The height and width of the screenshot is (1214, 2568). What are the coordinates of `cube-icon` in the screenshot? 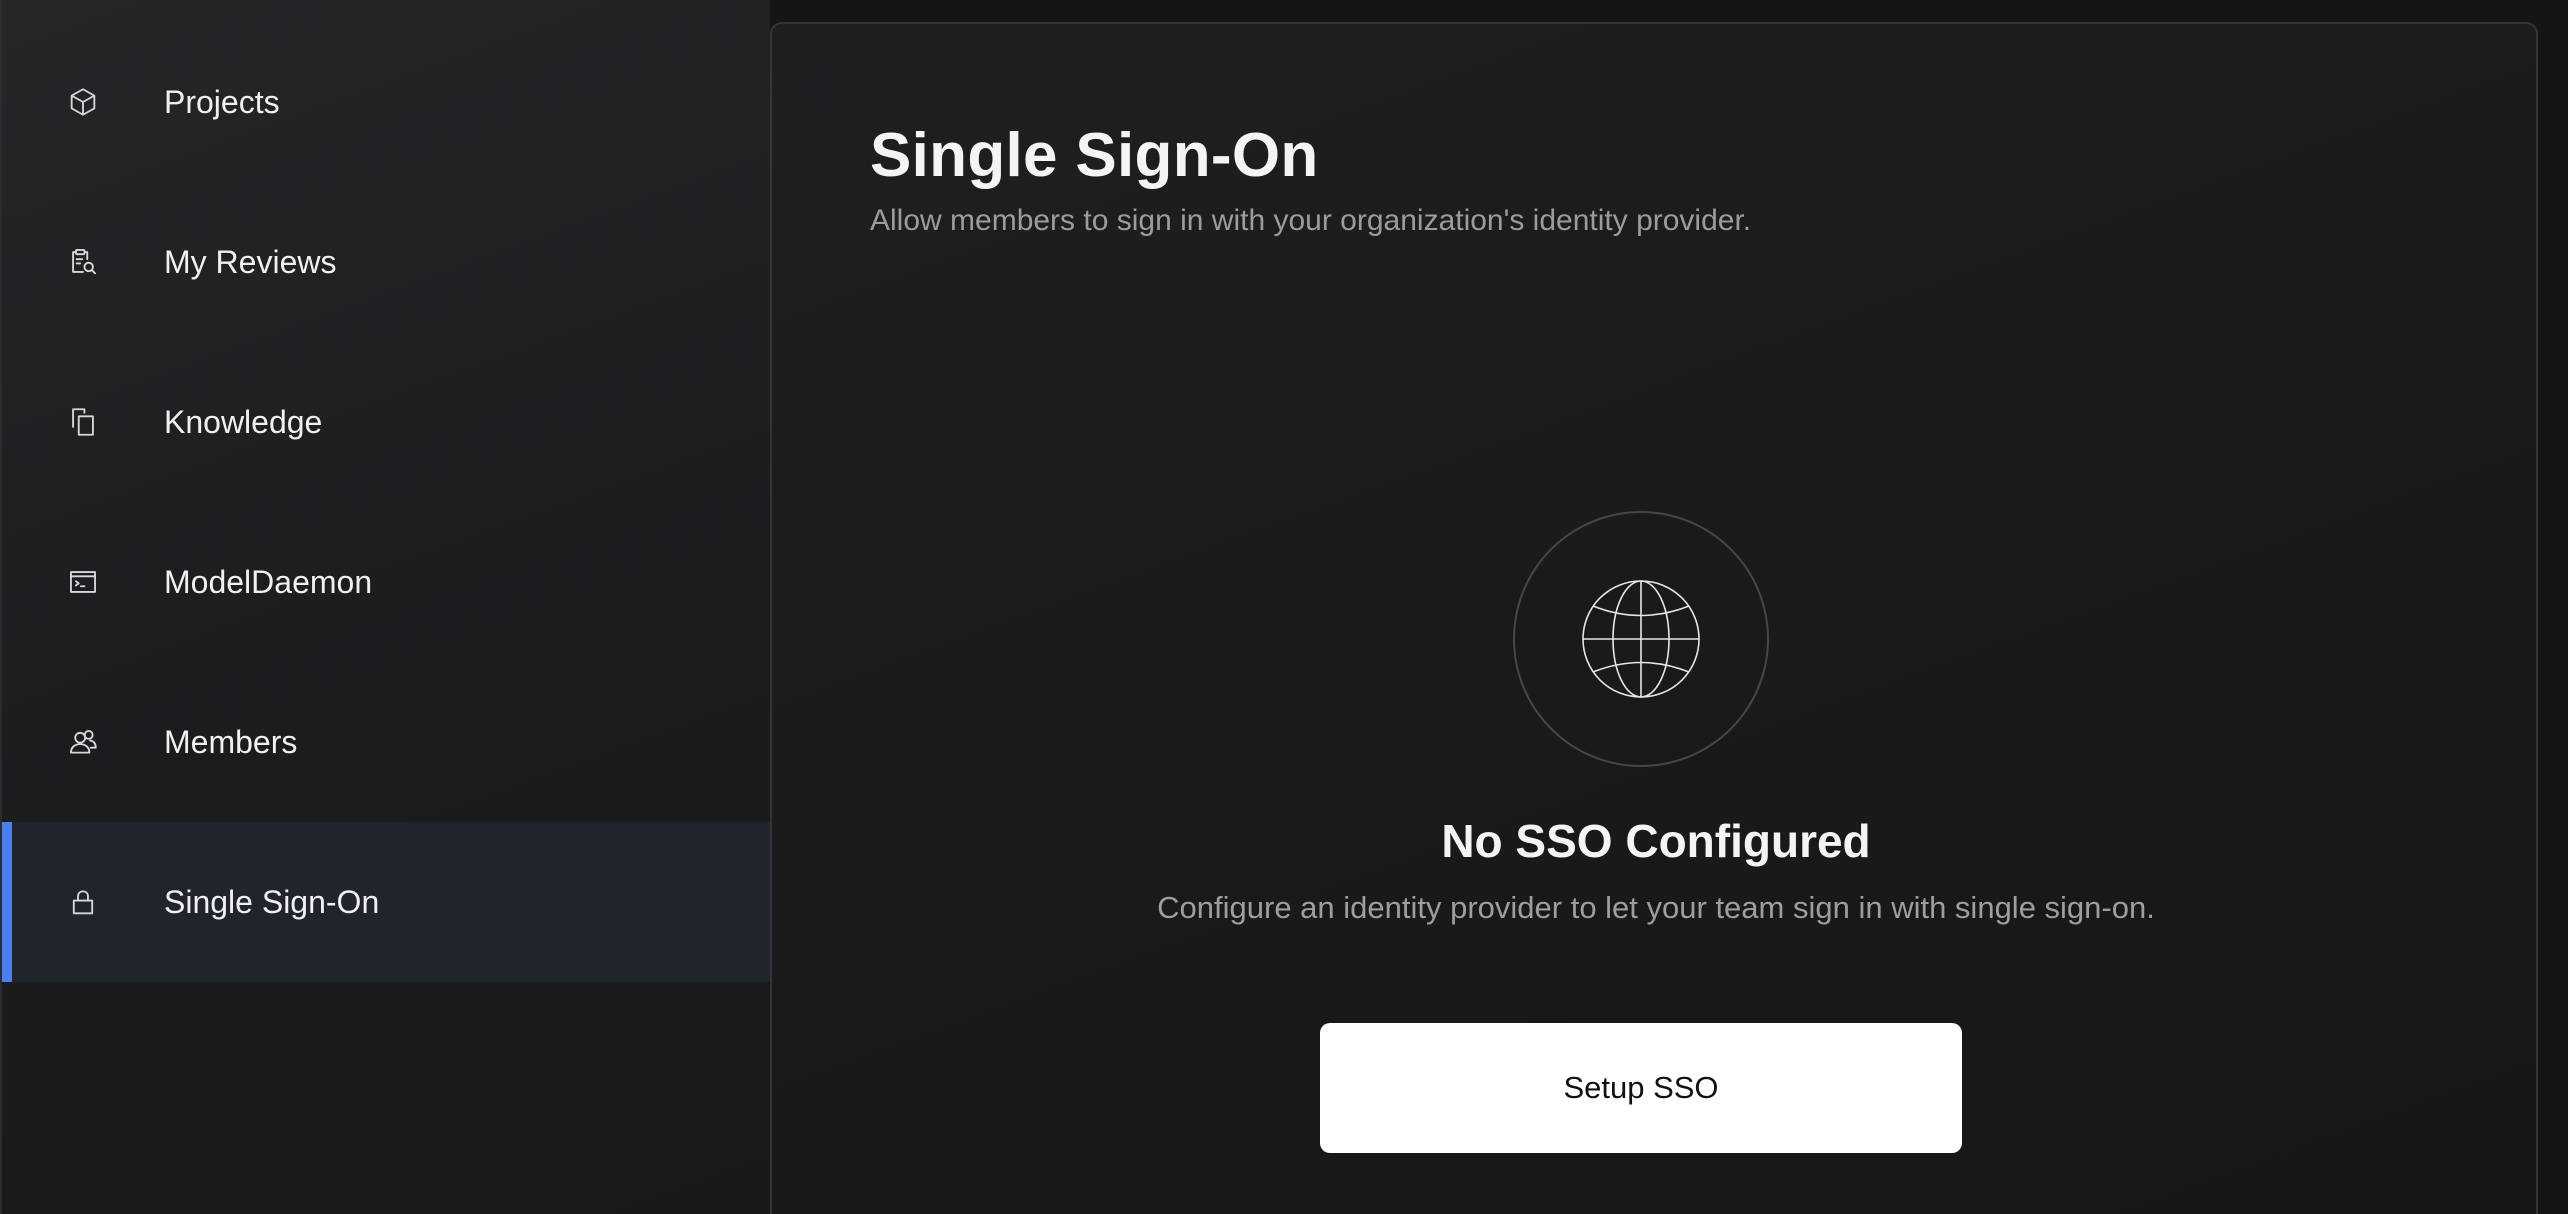 It's located at (83, 102).